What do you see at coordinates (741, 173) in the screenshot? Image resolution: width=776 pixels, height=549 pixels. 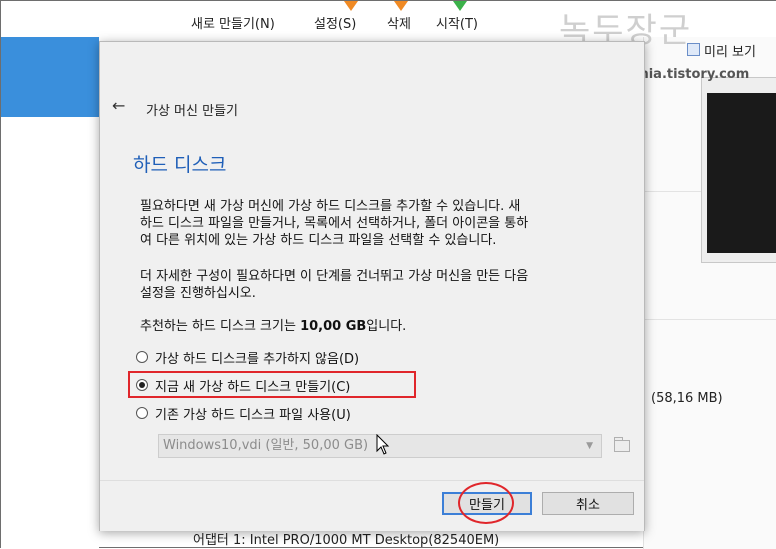 I see `preview-screen` at bounding box center [741, 173].